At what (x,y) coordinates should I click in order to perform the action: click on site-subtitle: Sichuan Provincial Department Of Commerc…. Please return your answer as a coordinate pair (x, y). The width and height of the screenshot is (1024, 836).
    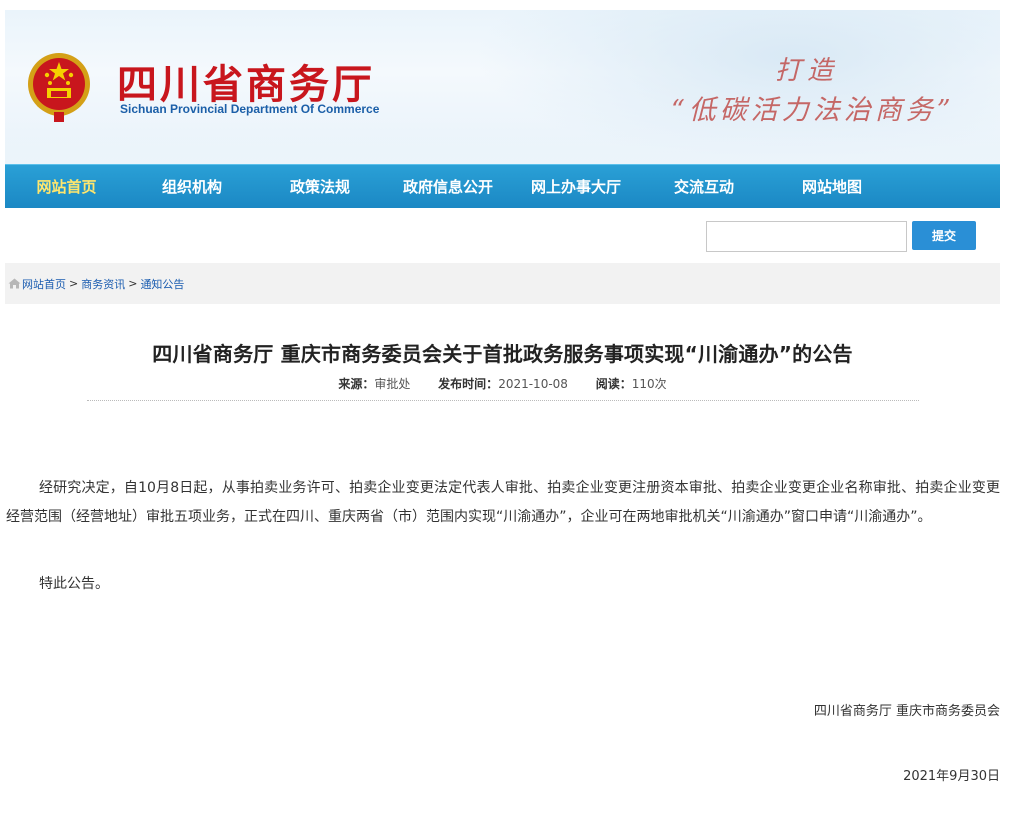
    Looking at the image, I should click on (250, 109).